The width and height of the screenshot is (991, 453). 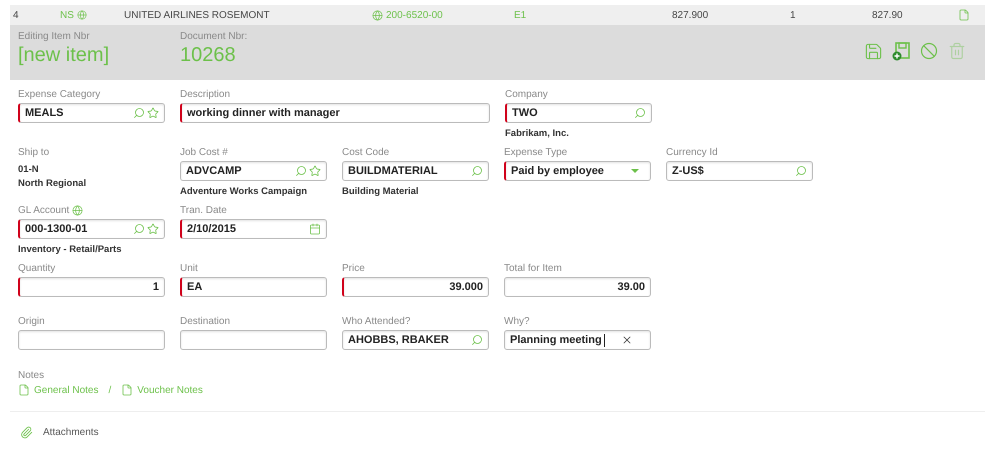 I want to click on globe-icon, so click(x=377, y=15).